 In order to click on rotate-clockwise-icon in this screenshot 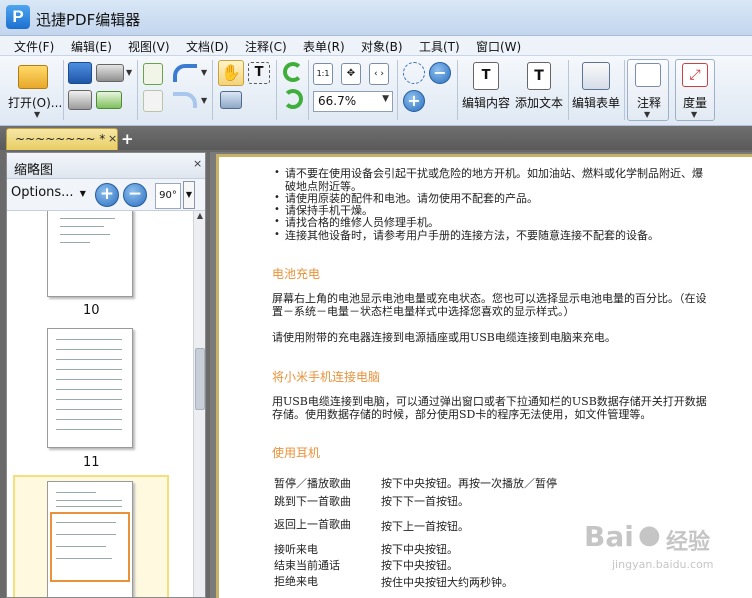, I will do `click(293, 72)`.